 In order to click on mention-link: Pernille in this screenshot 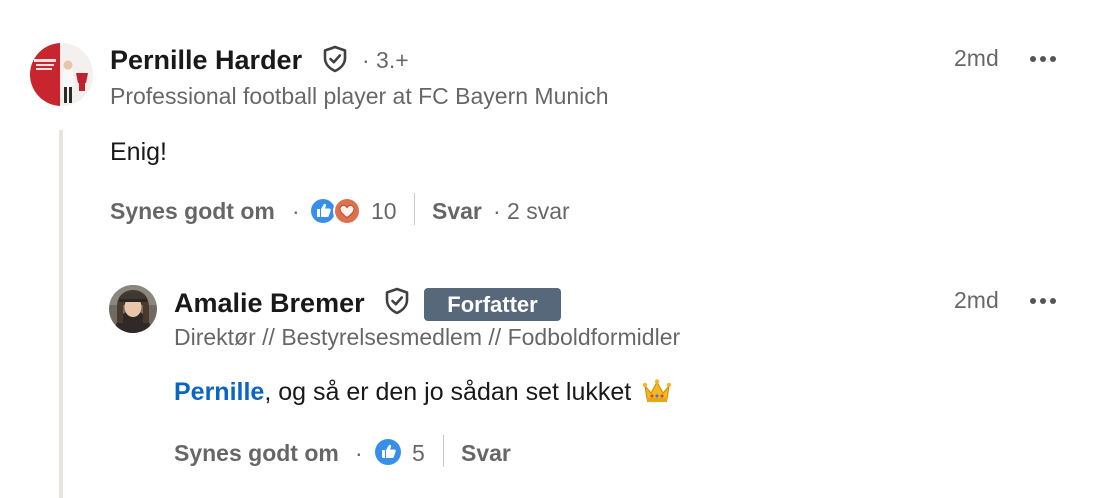, I will do `click(219, 392)`.